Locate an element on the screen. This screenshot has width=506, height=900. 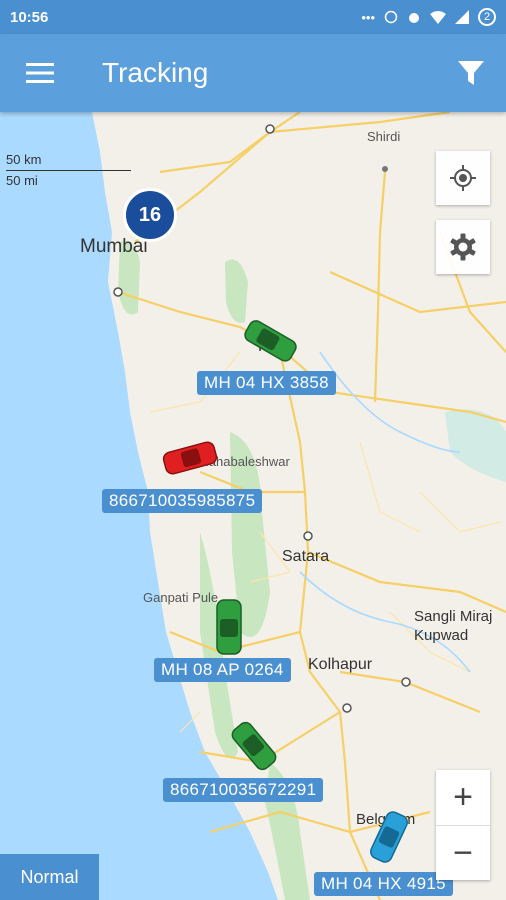
scale-km: 50 km is located at coordinates (68, 160).